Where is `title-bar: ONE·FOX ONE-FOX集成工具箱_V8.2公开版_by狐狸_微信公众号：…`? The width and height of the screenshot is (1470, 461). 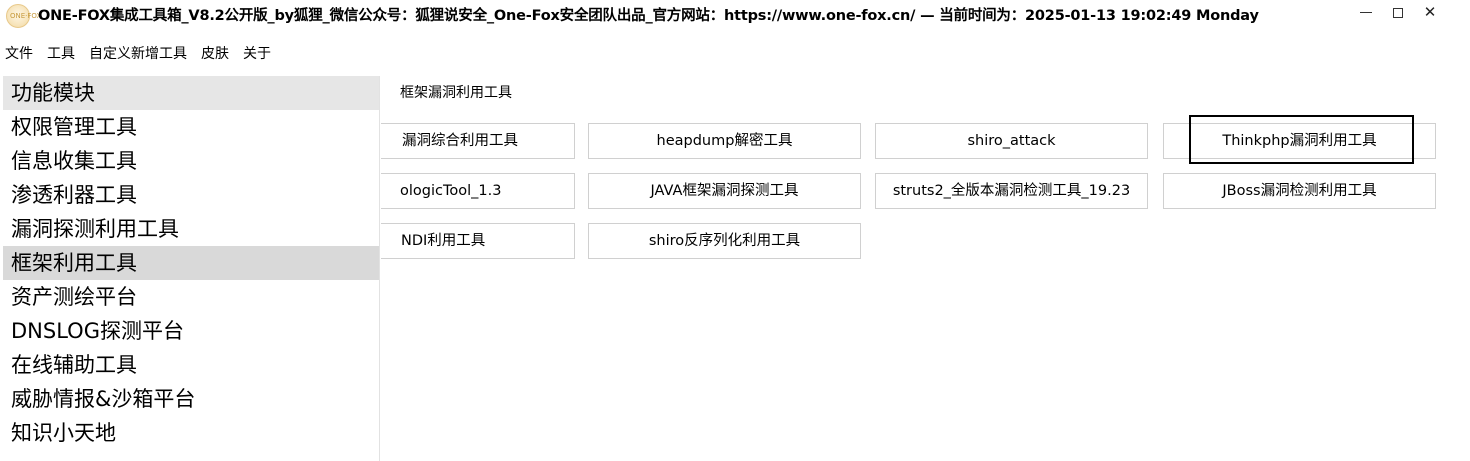
title-bar: ONE·FOX ONE-FOX集成工具箱_V8.2公开版_by狐狸_微信公众号：… is located at coordinates (735, 19).